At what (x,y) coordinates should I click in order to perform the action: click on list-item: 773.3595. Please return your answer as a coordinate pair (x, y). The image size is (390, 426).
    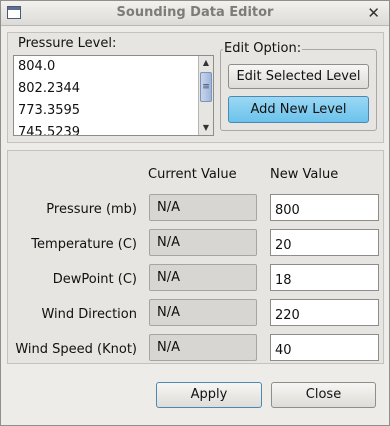
    Looking at the image, I should click on (49, 110).